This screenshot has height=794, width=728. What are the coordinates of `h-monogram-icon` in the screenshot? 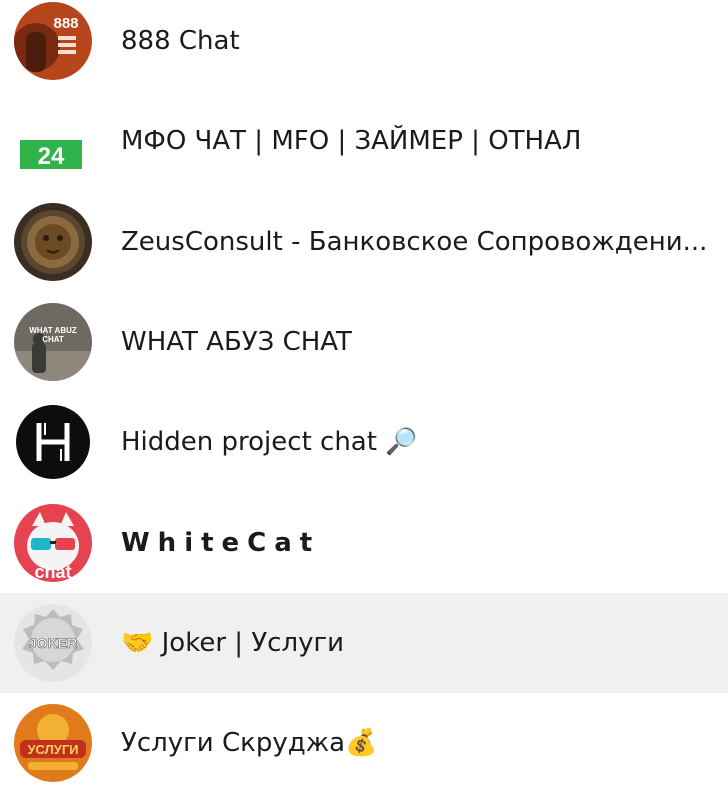 It's located at (53, 442).